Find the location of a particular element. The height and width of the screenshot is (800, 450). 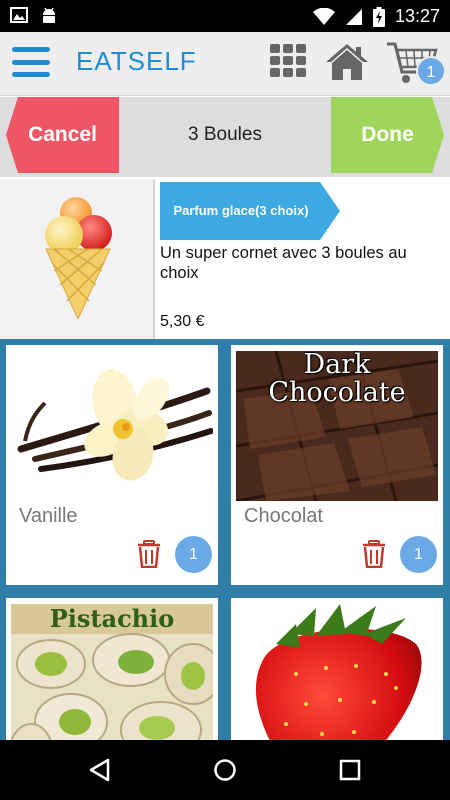

app-title: EATSELF is located at coordinates (136, 61).